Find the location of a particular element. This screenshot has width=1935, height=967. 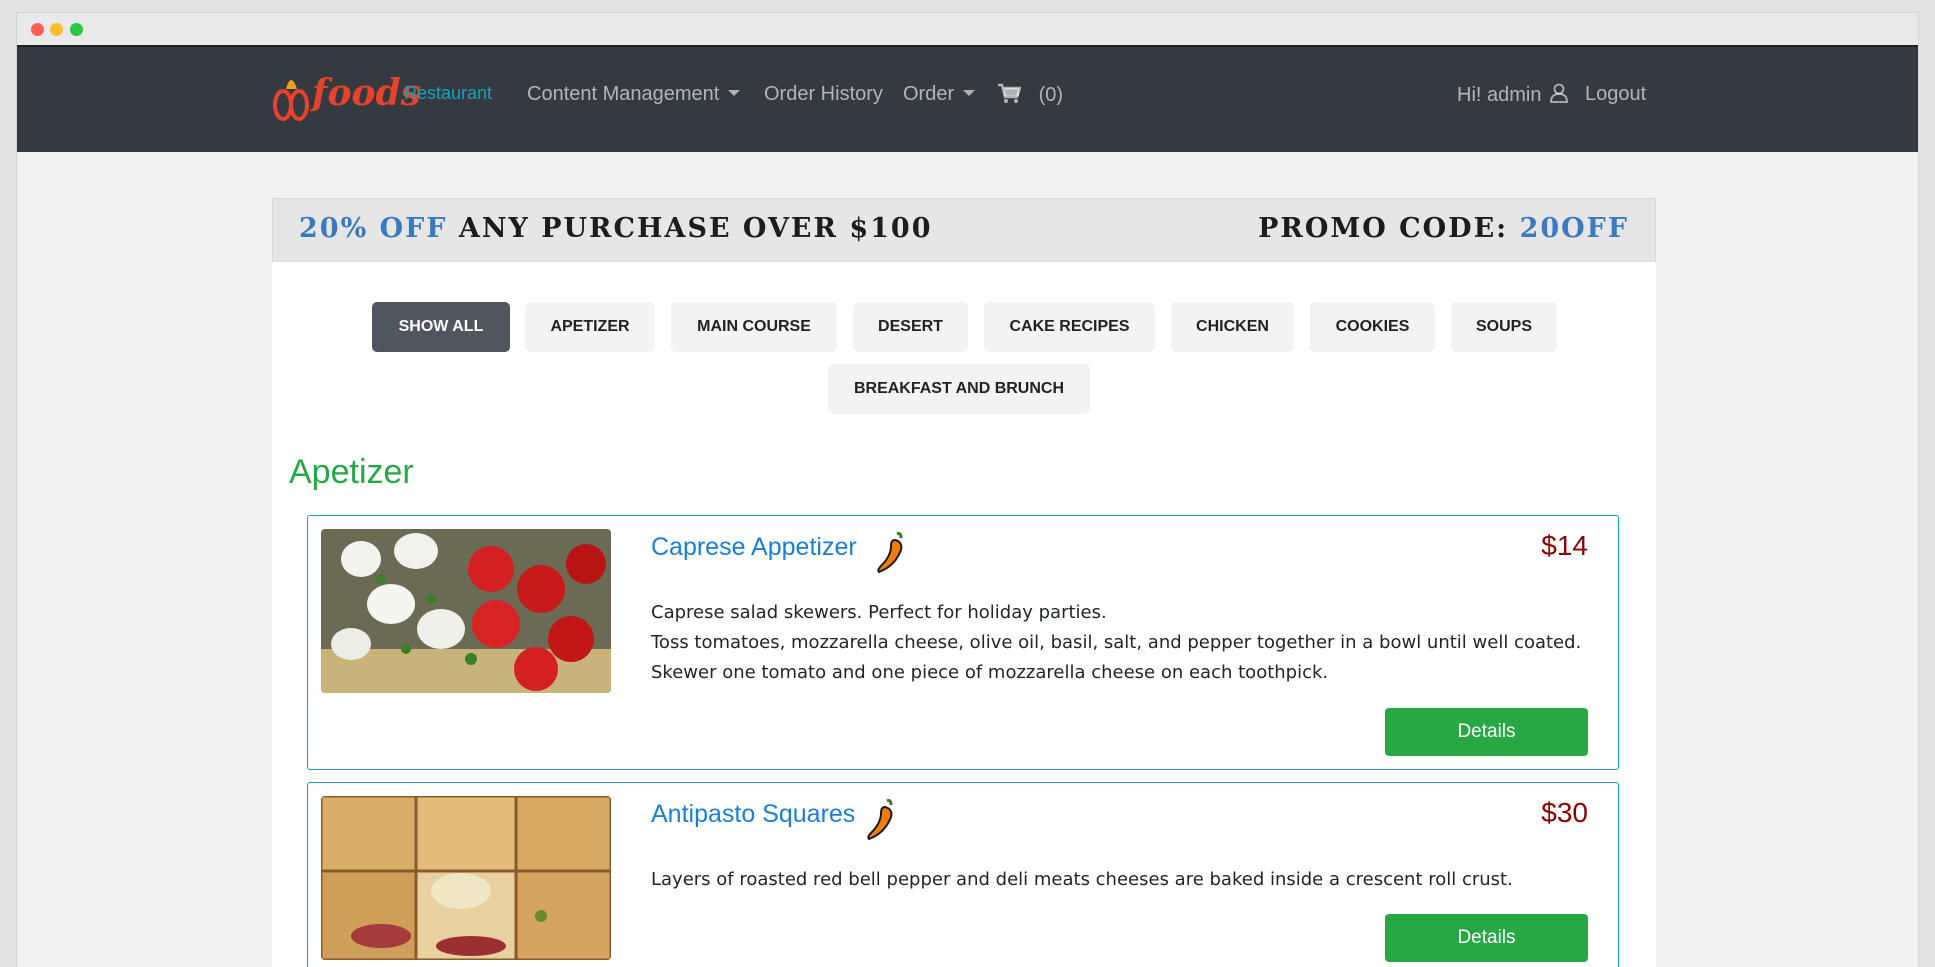

nav-content-management: Content Management is located at coordinates (634, 94).